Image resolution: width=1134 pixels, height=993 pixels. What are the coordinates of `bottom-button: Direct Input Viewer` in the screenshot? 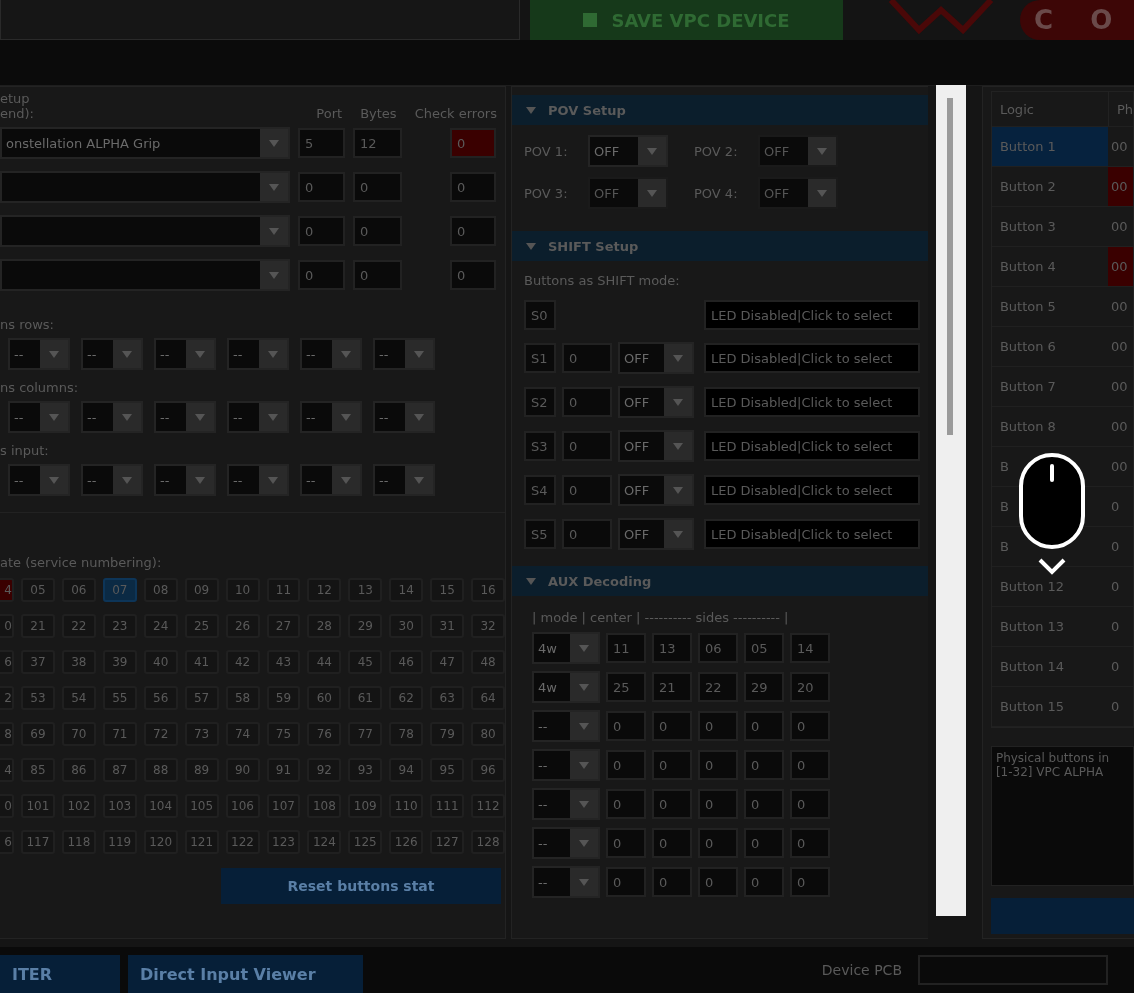 It's located at (245, 974).